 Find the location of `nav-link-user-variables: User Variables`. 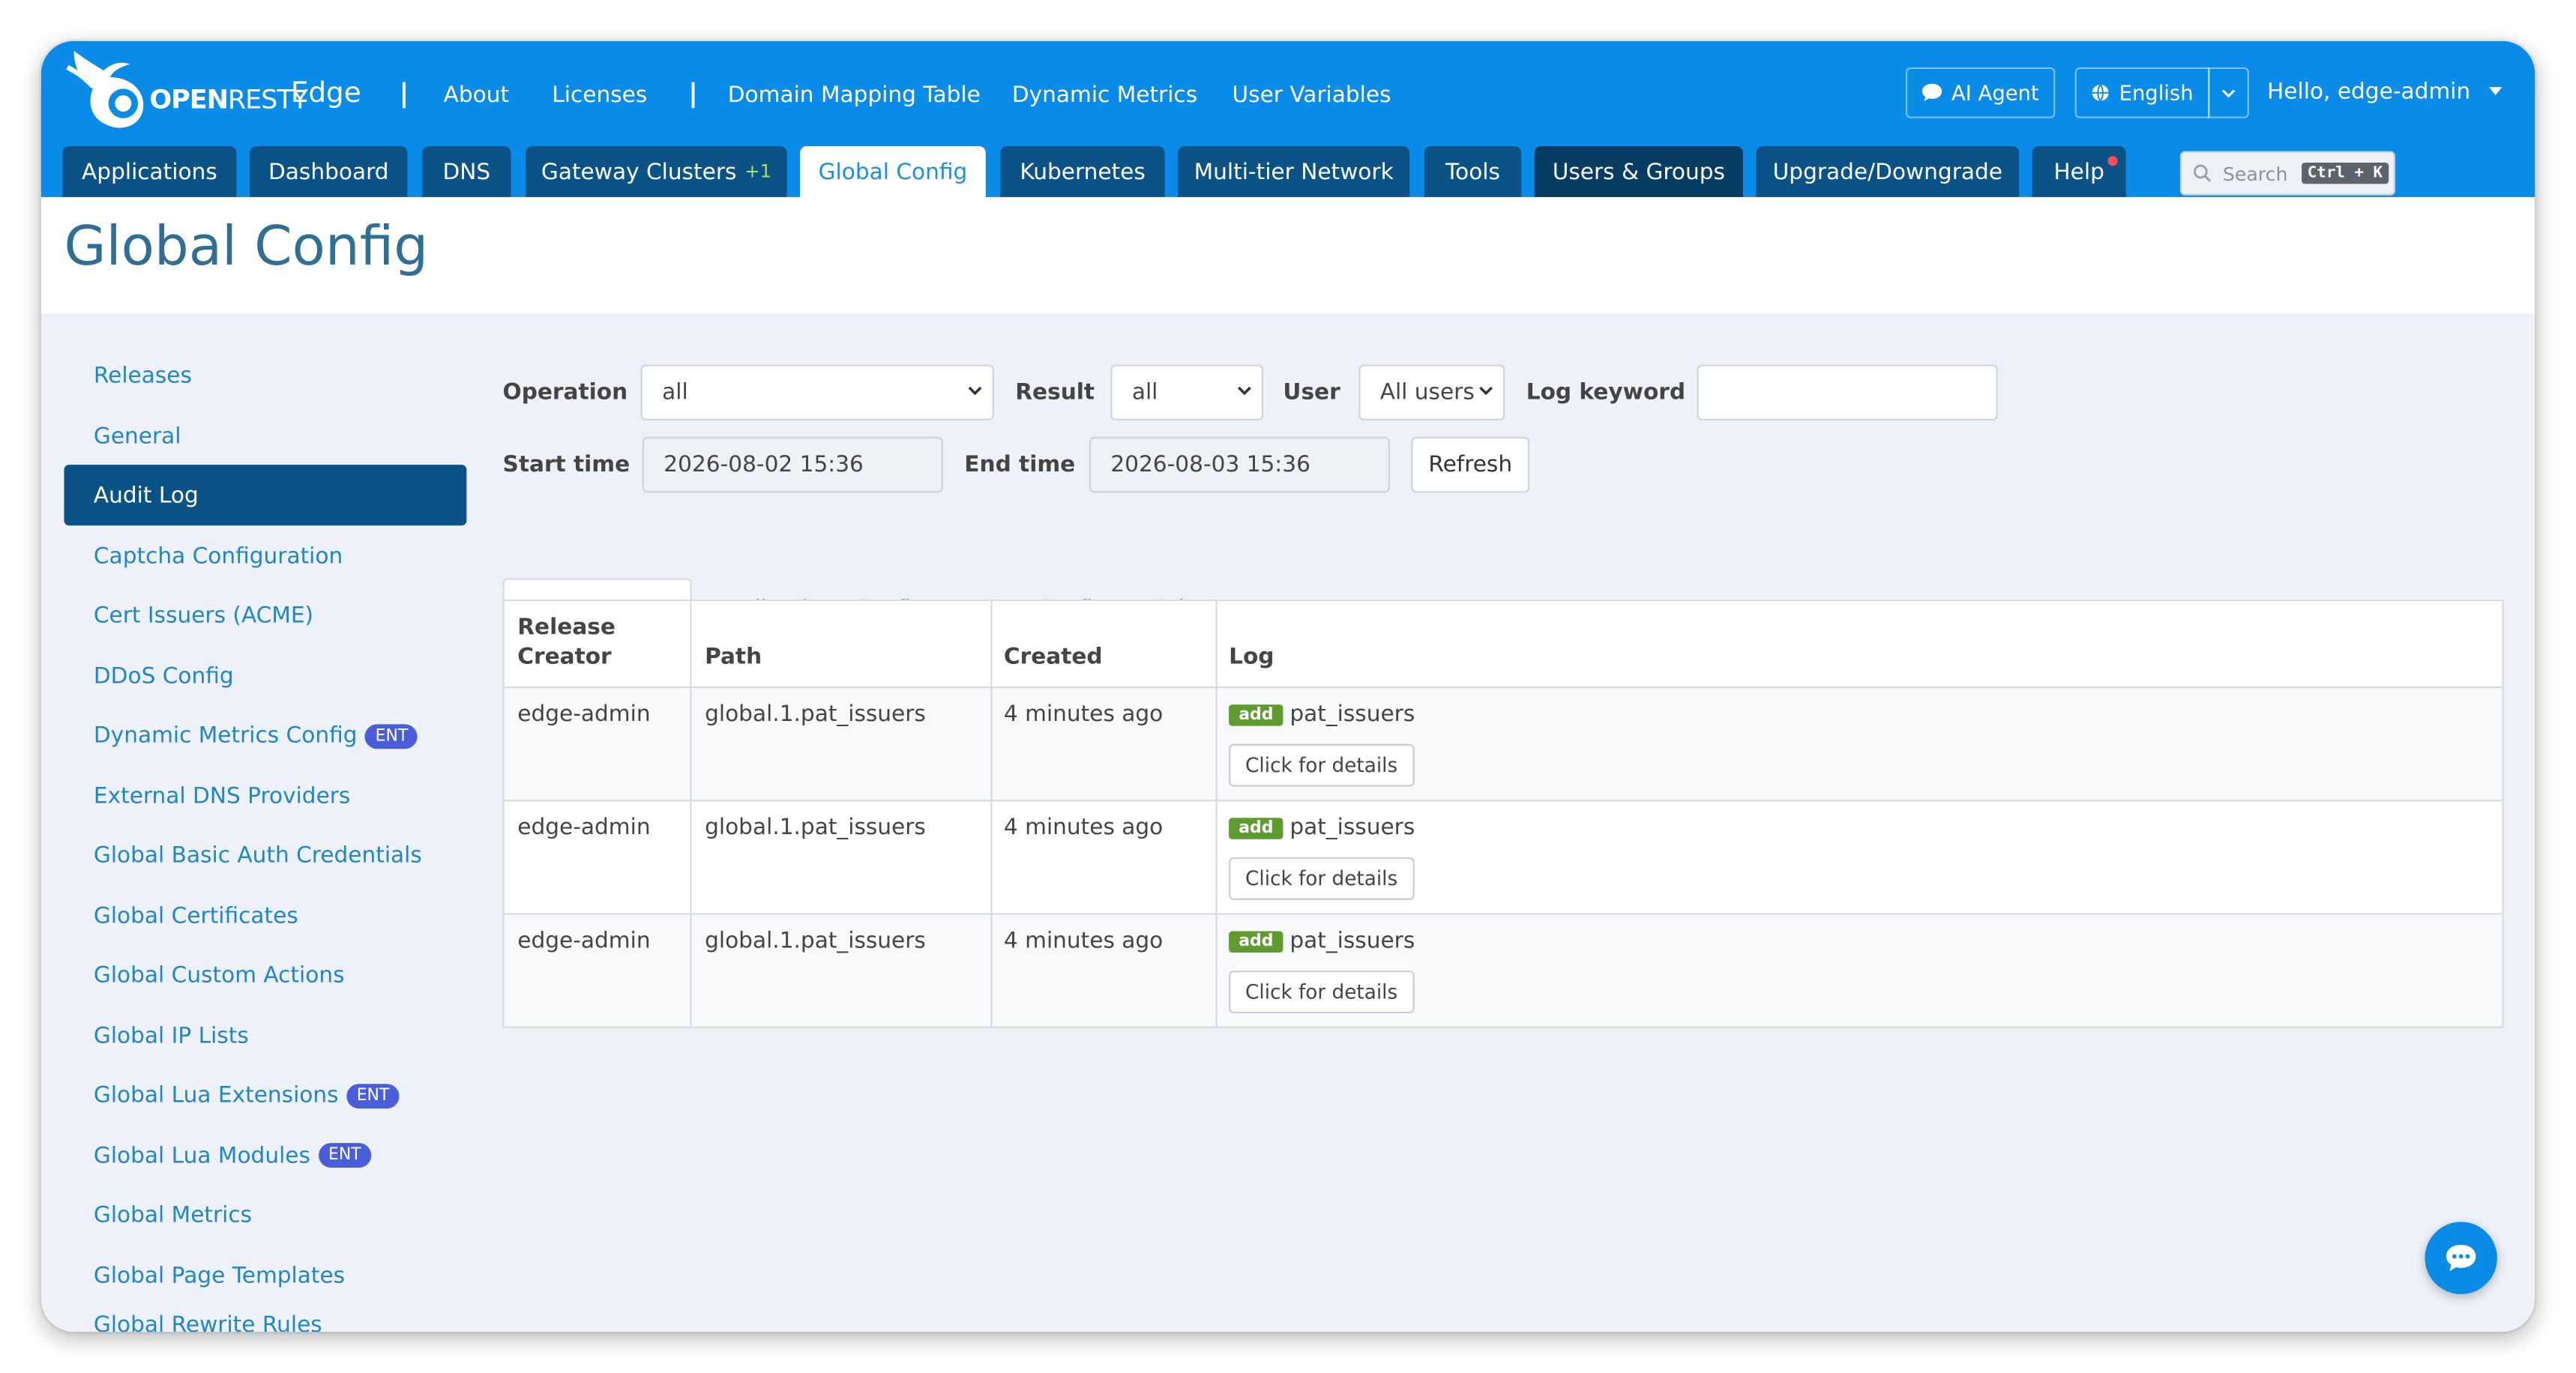

nav-link-user-variables: User Variables is located at coordinates (1311, 95).